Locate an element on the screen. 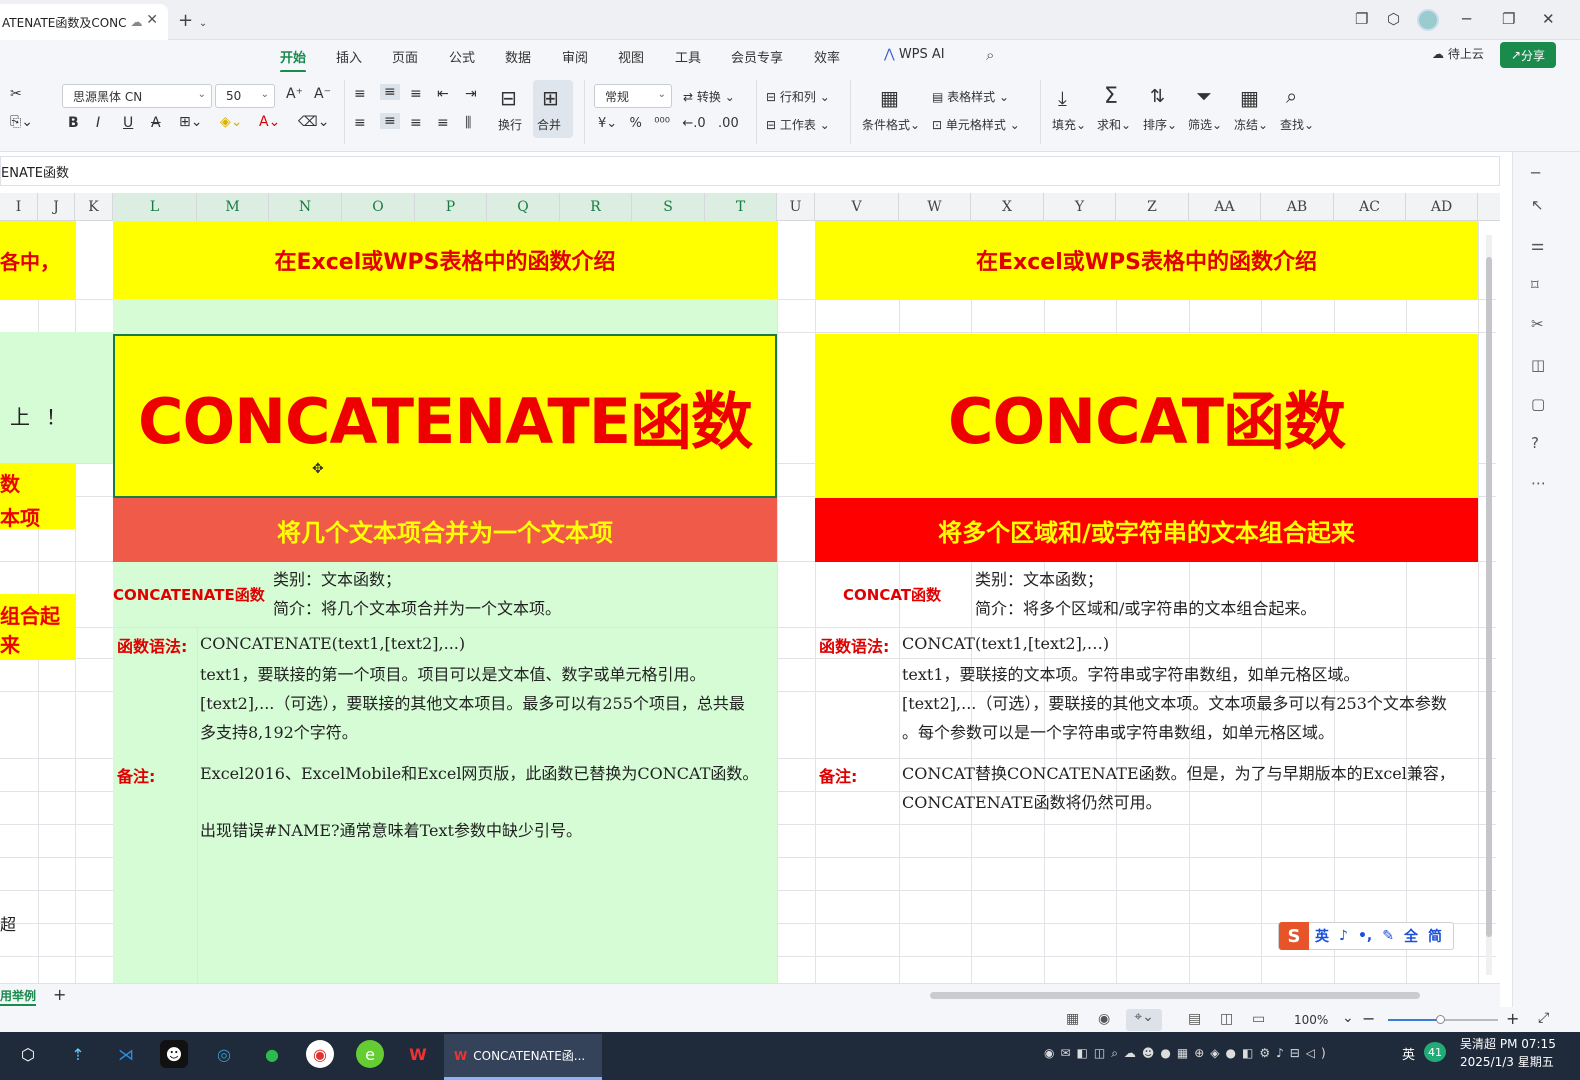  formula-bar: ENATE函数 is located at coordinates (750, 171).